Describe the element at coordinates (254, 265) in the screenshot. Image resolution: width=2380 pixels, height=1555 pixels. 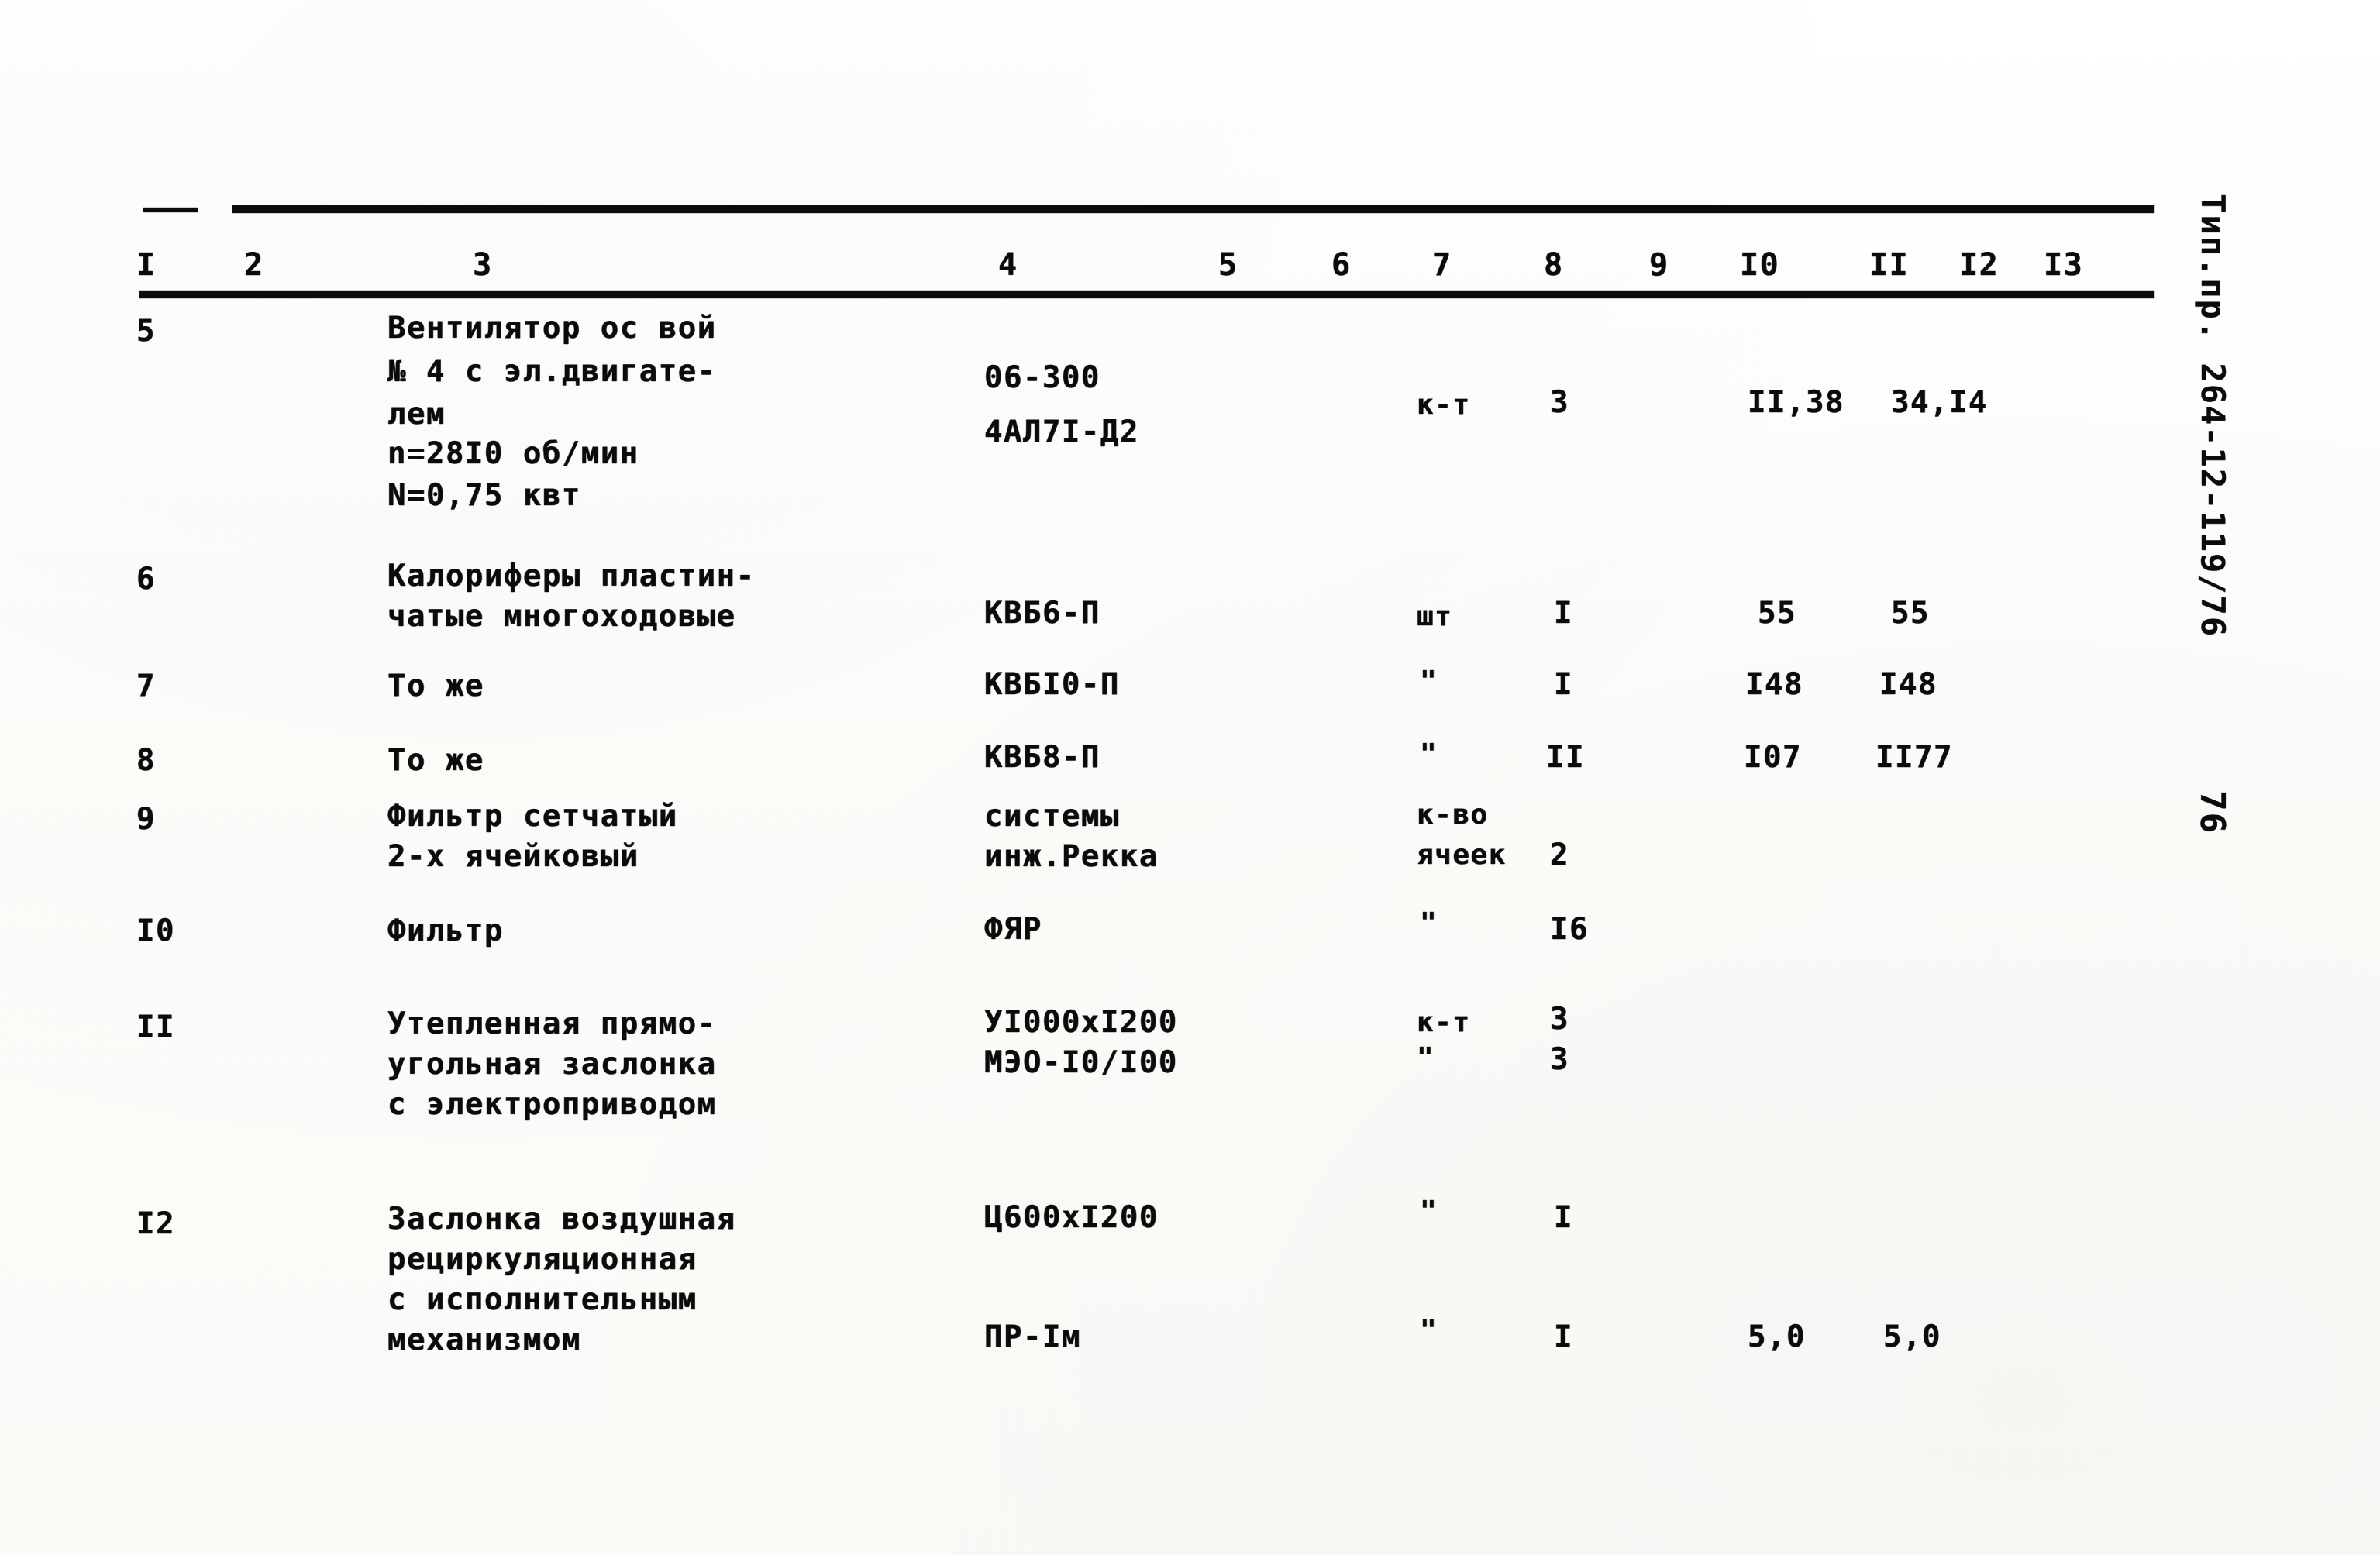
I see `column-number-2: 2` at that location.